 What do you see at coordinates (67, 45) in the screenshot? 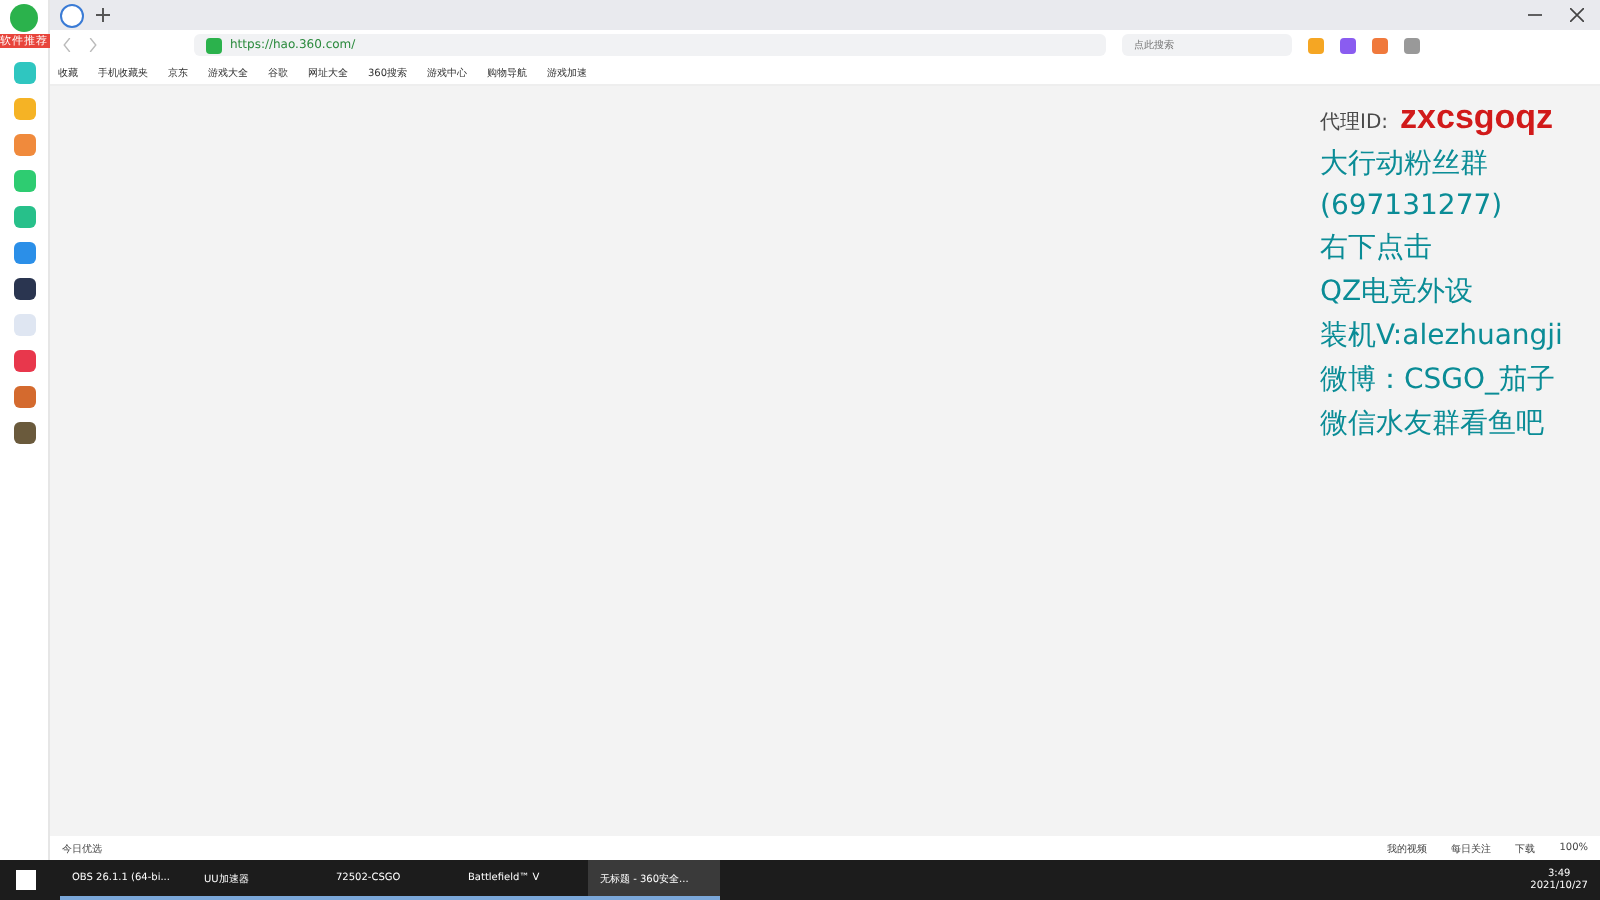
I see `back-icon` at bounding box center [67, 45].